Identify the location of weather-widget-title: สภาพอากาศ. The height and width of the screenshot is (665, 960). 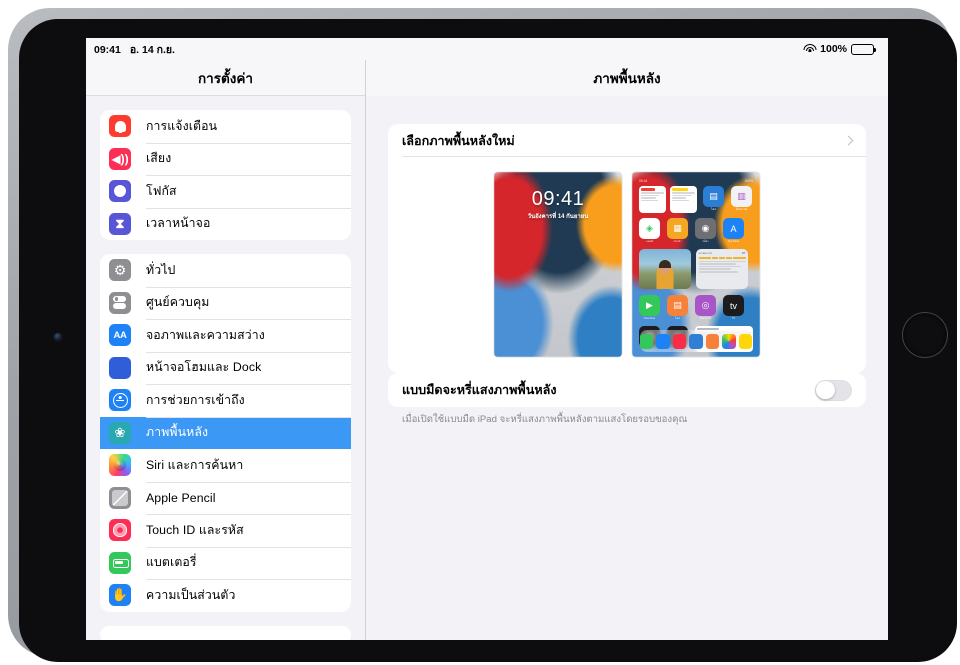
(705, 253).